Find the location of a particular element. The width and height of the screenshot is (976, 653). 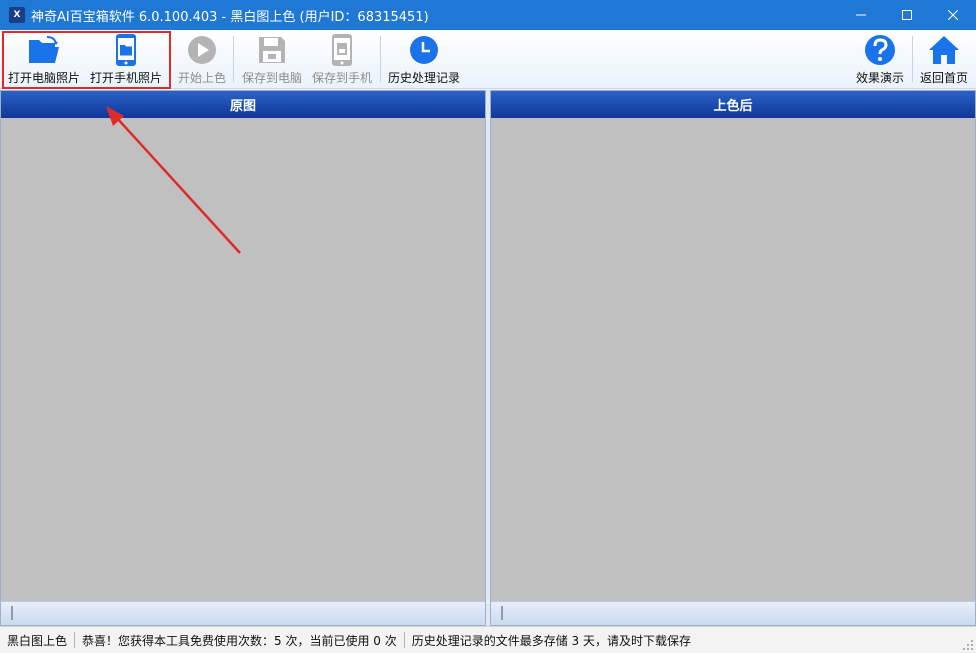

history-label: 历史处理记录 is located at coordinates (423, 78).